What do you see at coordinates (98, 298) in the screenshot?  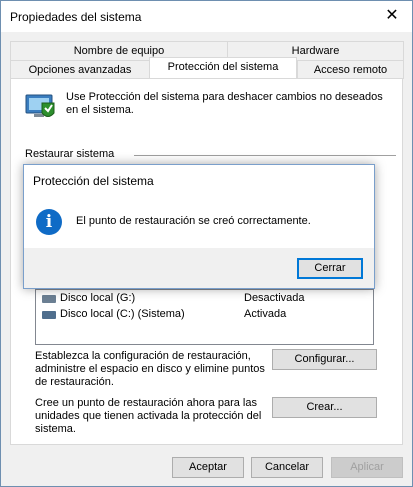 I see `drive-name: Disco local (G:)` at bounding box center [98, 298].